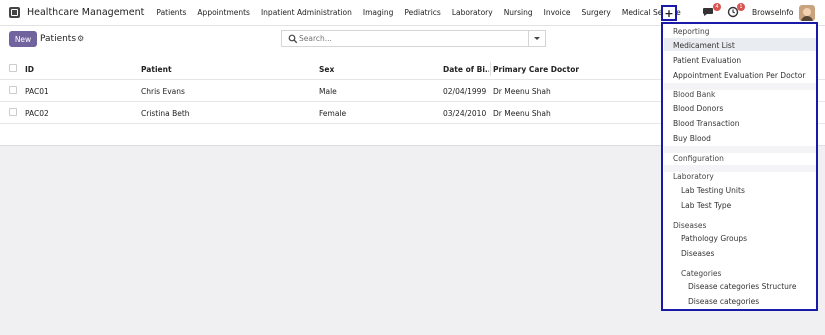 The height and width of the screenshot is (335, 825). What do you see at coordinates (223, 12) in the screenshot?
I see `menu-item-appointments: Appointments` at bounding box center [223, 12].